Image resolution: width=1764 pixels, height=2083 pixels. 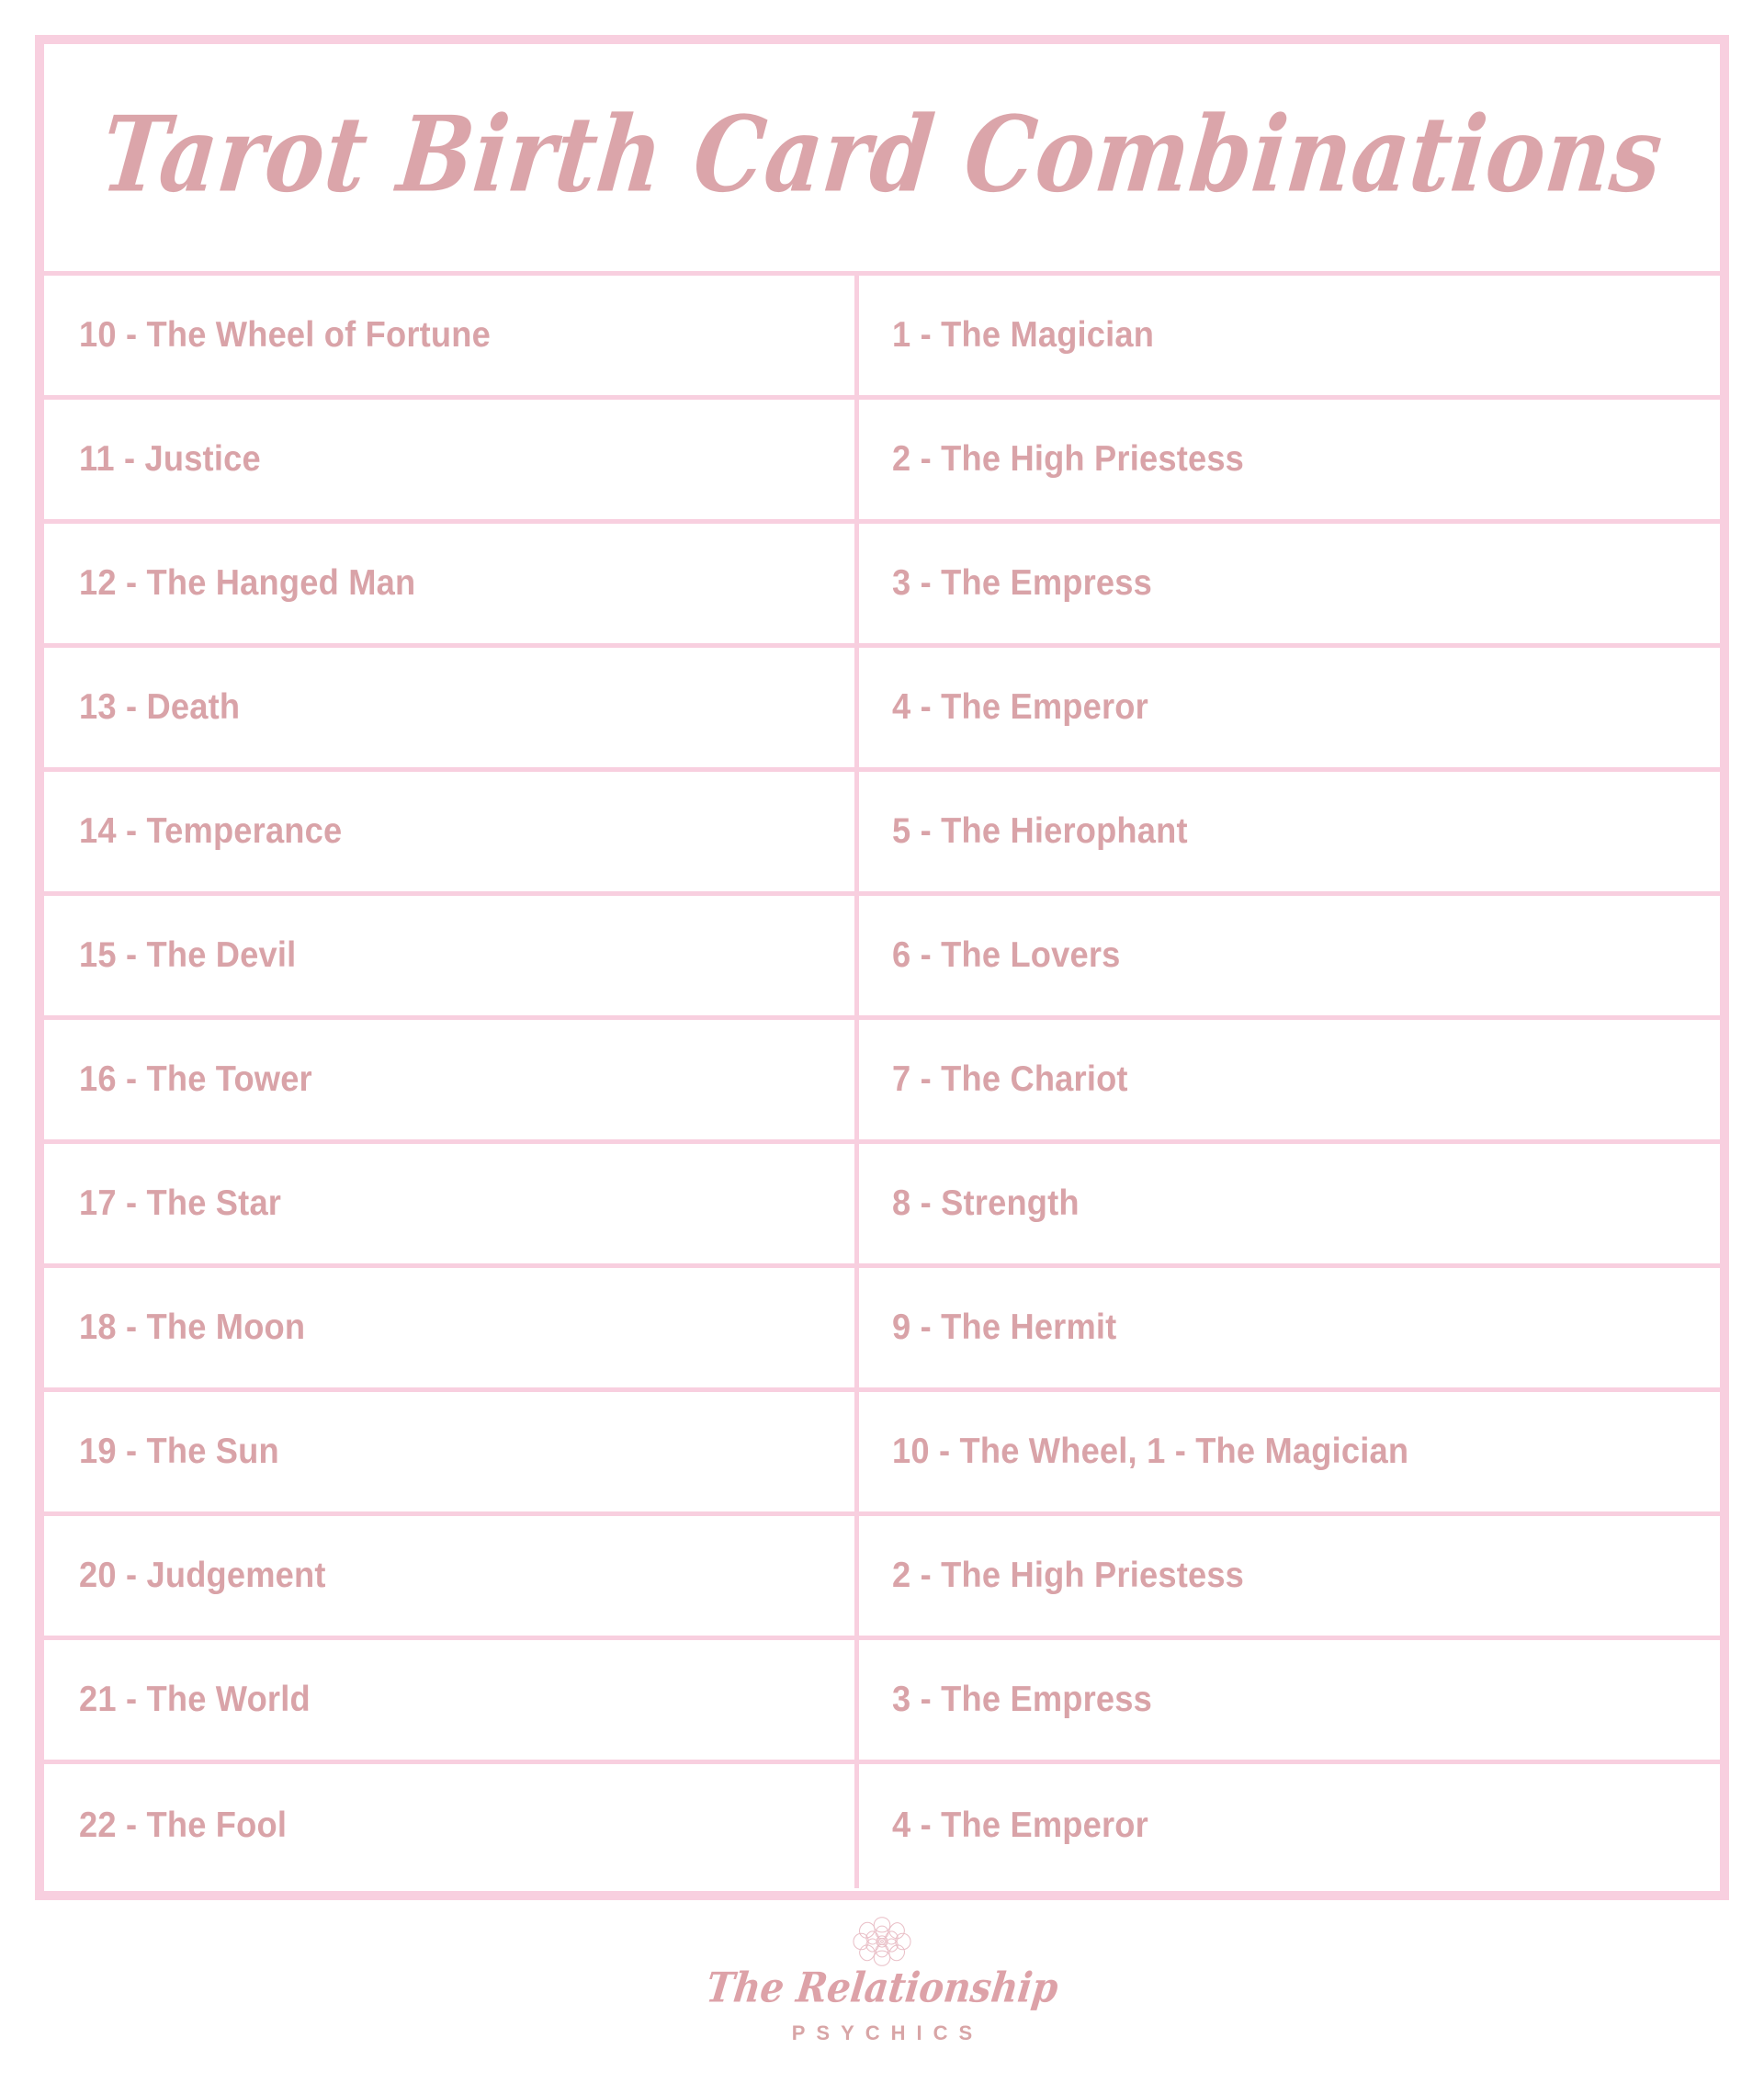 What do you see at coordinates (1023, 334) in the screenshot?
I see `card-label: 1 - The Magician` at bounding box center [1023, 334].